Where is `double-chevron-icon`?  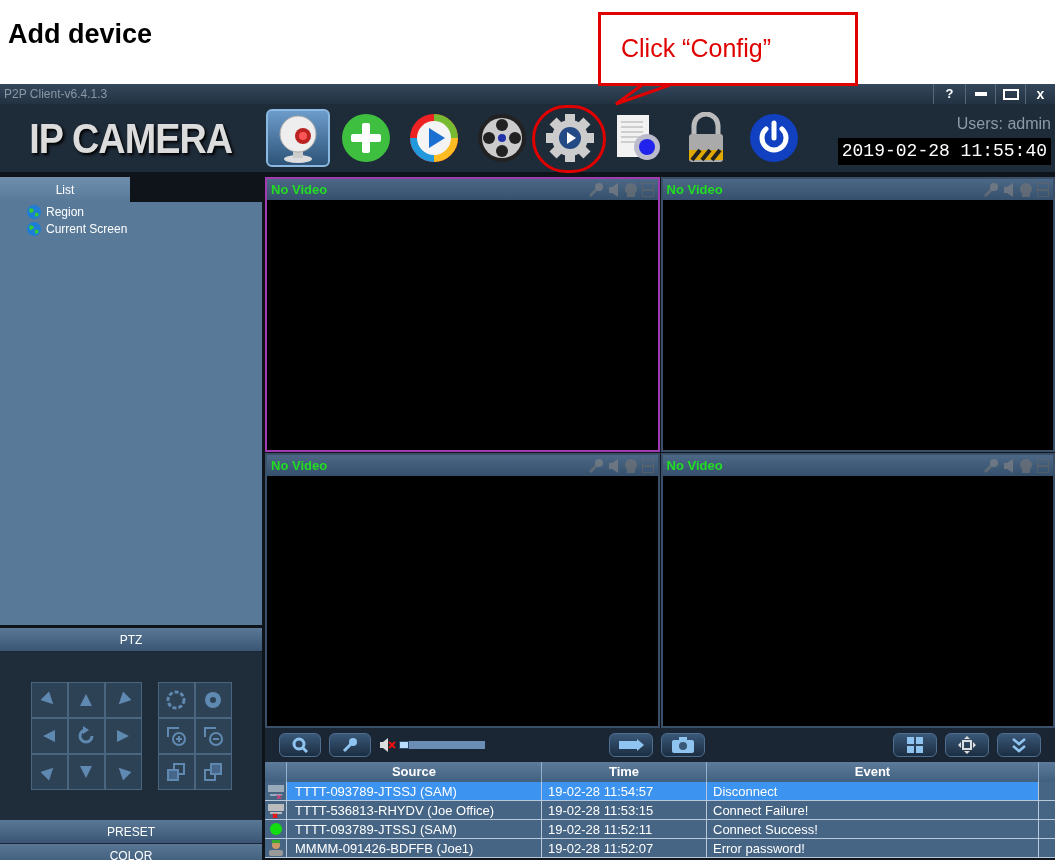
double-chevron-icon is located at coordinates (1019, 745).